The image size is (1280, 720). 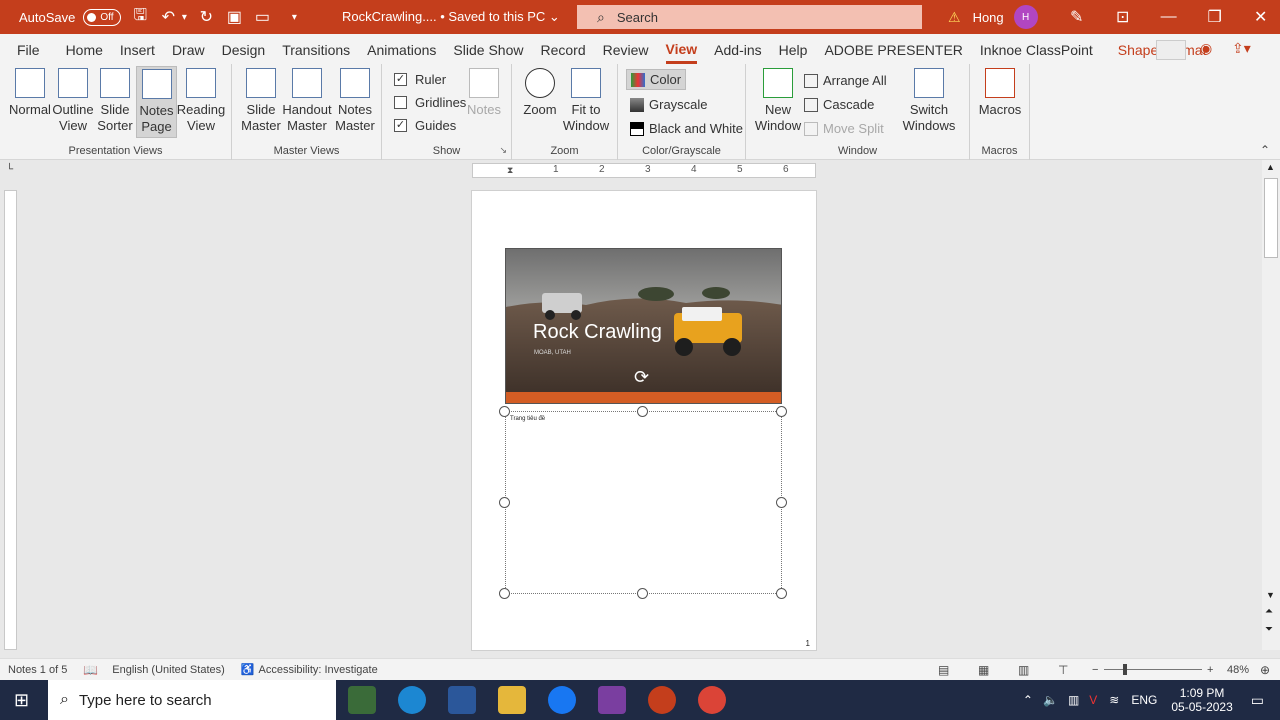 I want to click on winrar-icon, so click(x=612, y=700).